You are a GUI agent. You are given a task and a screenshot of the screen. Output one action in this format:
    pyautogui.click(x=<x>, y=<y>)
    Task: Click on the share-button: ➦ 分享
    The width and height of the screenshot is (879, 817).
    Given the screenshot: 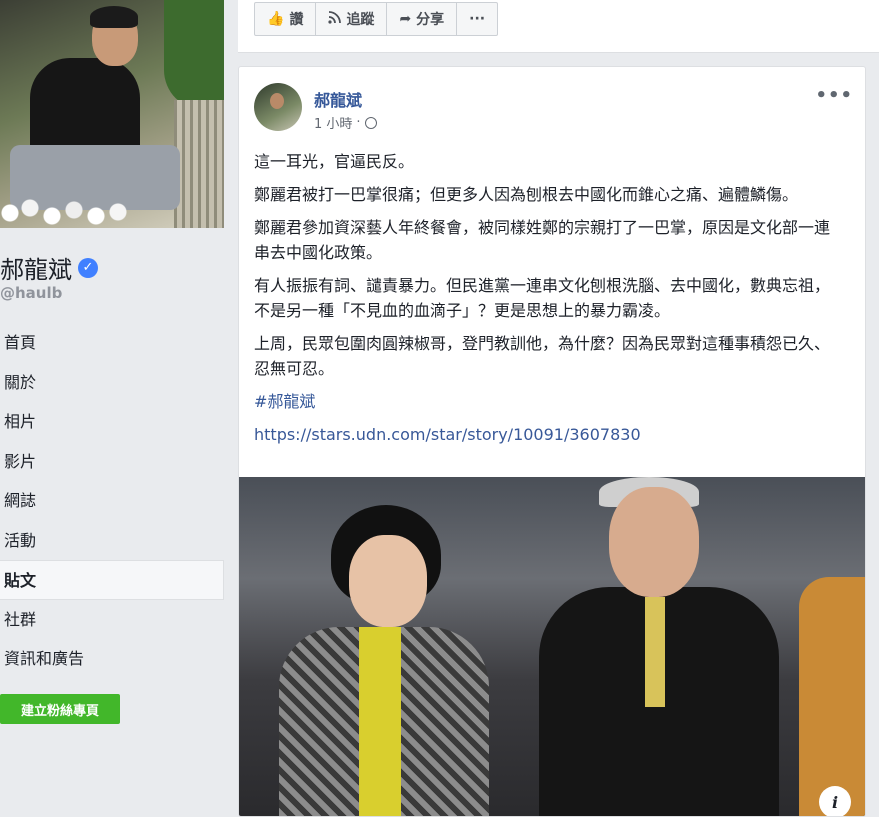 What is the action you would take?
    pyautogui.click(x=422, y=19)
    